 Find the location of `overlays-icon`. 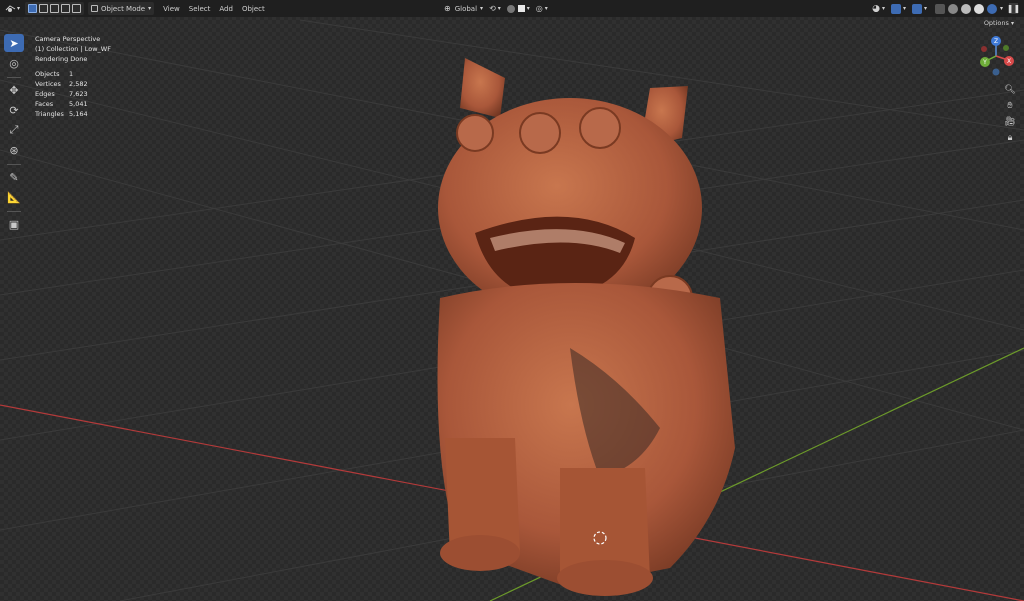

overlays-icon is located at coordinates (916, 8).